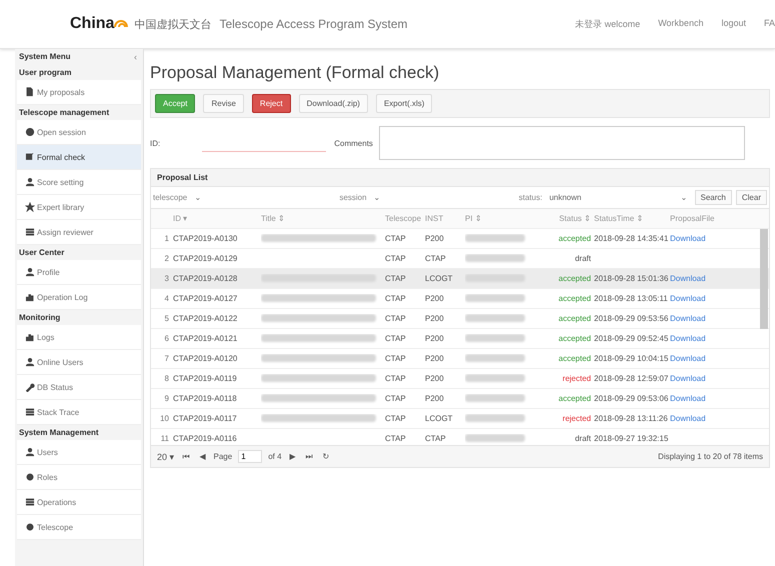 The height and width of the screenshot is (566, 775). I want to click on refresh-button: ↻, so click(326, 456).